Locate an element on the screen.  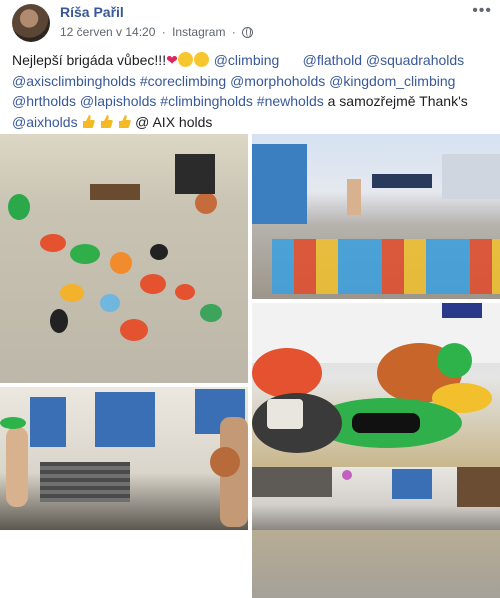
post-meta: 12 červen v 14:20 · Instagram · is located at coordinates (157, 32).